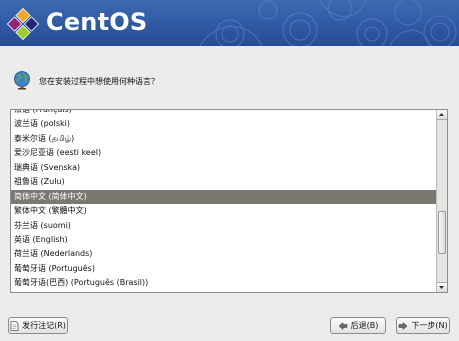 This screenshot has height=341, width=459. I want to click on back-button: 后退(B), so click(358, 325).